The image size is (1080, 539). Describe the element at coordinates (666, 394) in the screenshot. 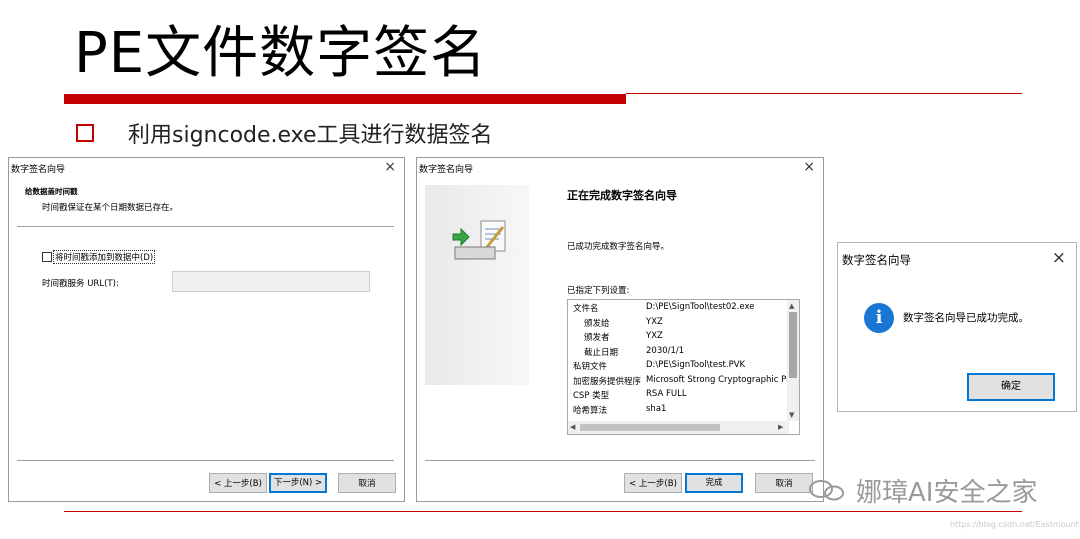

I see `setting-value: RSA FULL` at that location.